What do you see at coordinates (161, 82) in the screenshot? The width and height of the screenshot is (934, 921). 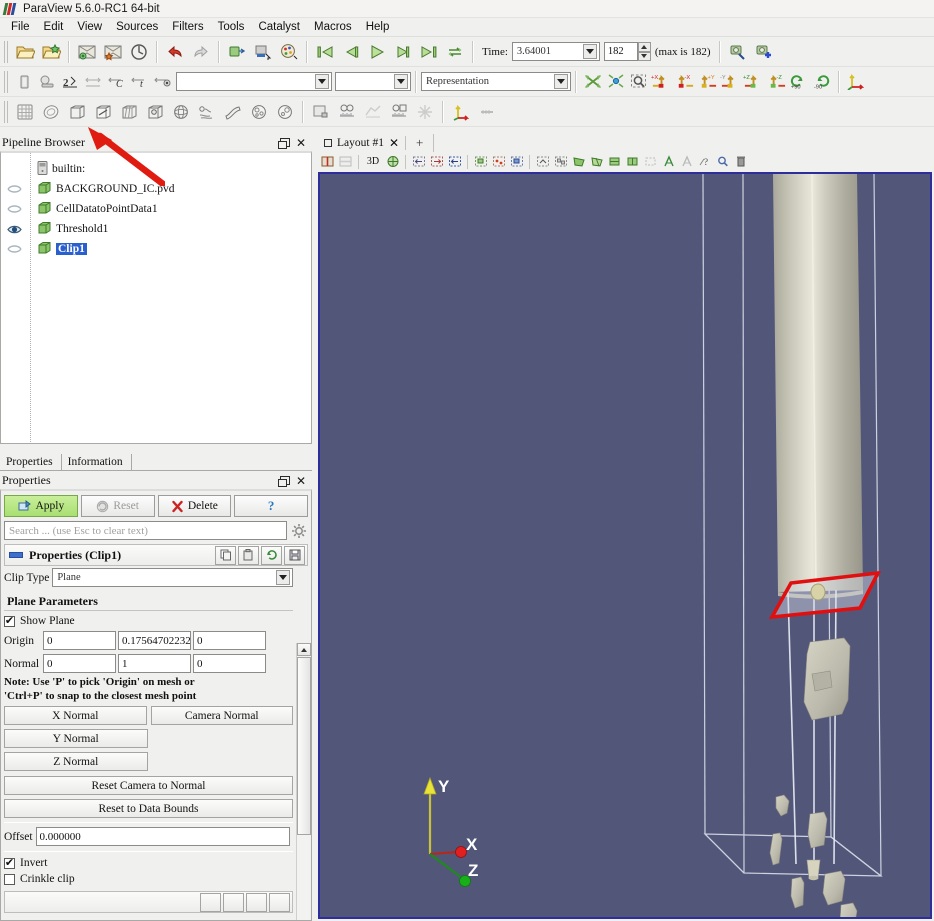 I see `edit-color-legend-icon` at bounding box center [161, 82].